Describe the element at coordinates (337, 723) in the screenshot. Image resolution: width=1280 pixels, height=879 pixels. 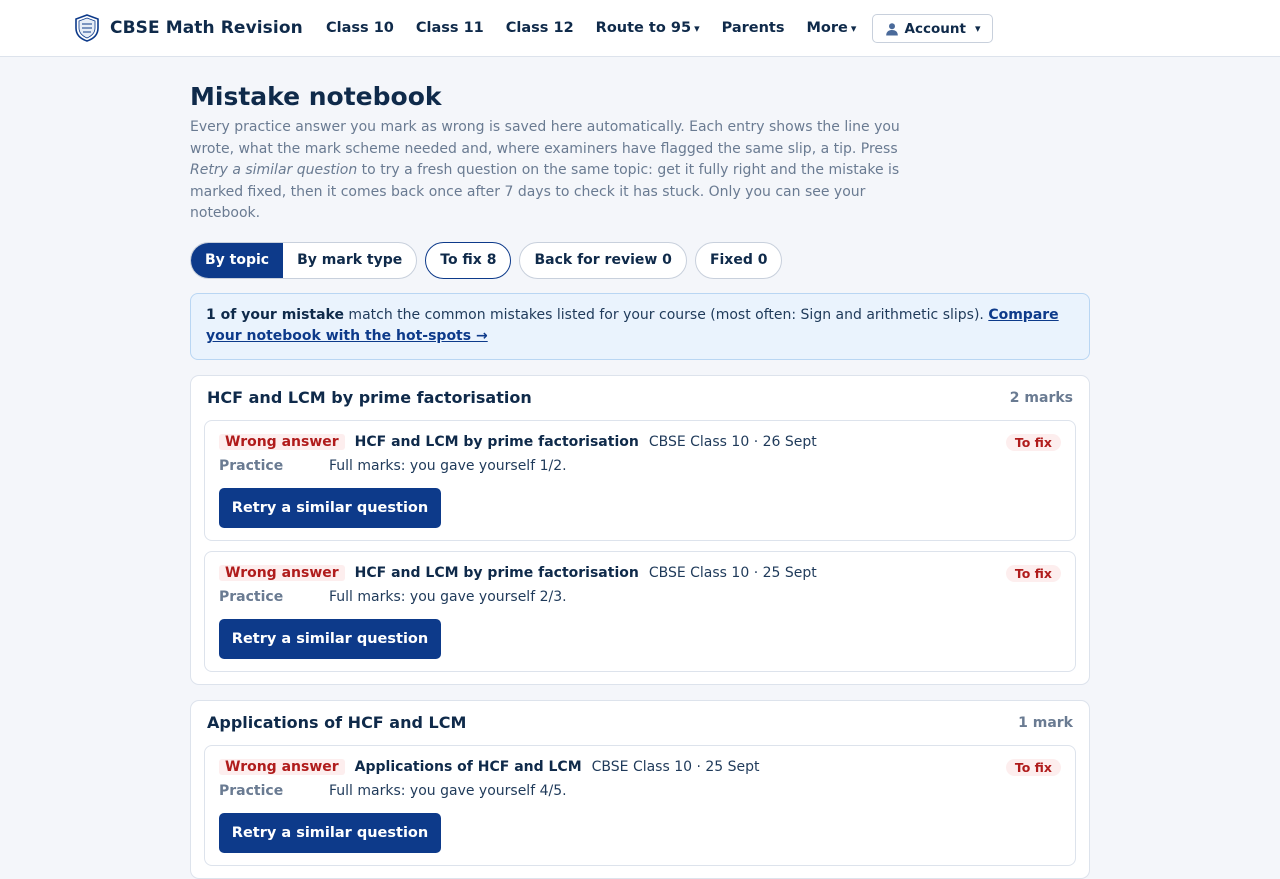
I see `topic-group-title: Applications of HCF and LCM` at that location.